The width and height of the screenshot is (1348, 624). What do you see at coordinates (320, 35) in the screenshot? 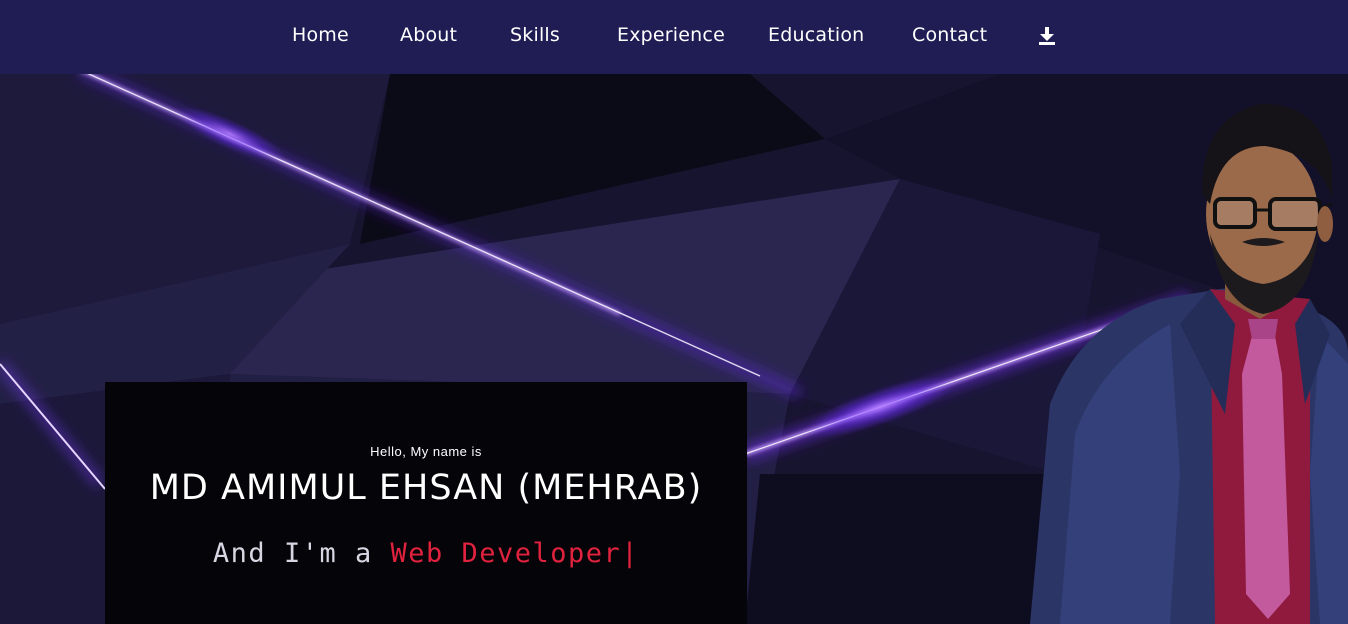
I see `nav-home: Home` at bounding box center [320, 35].